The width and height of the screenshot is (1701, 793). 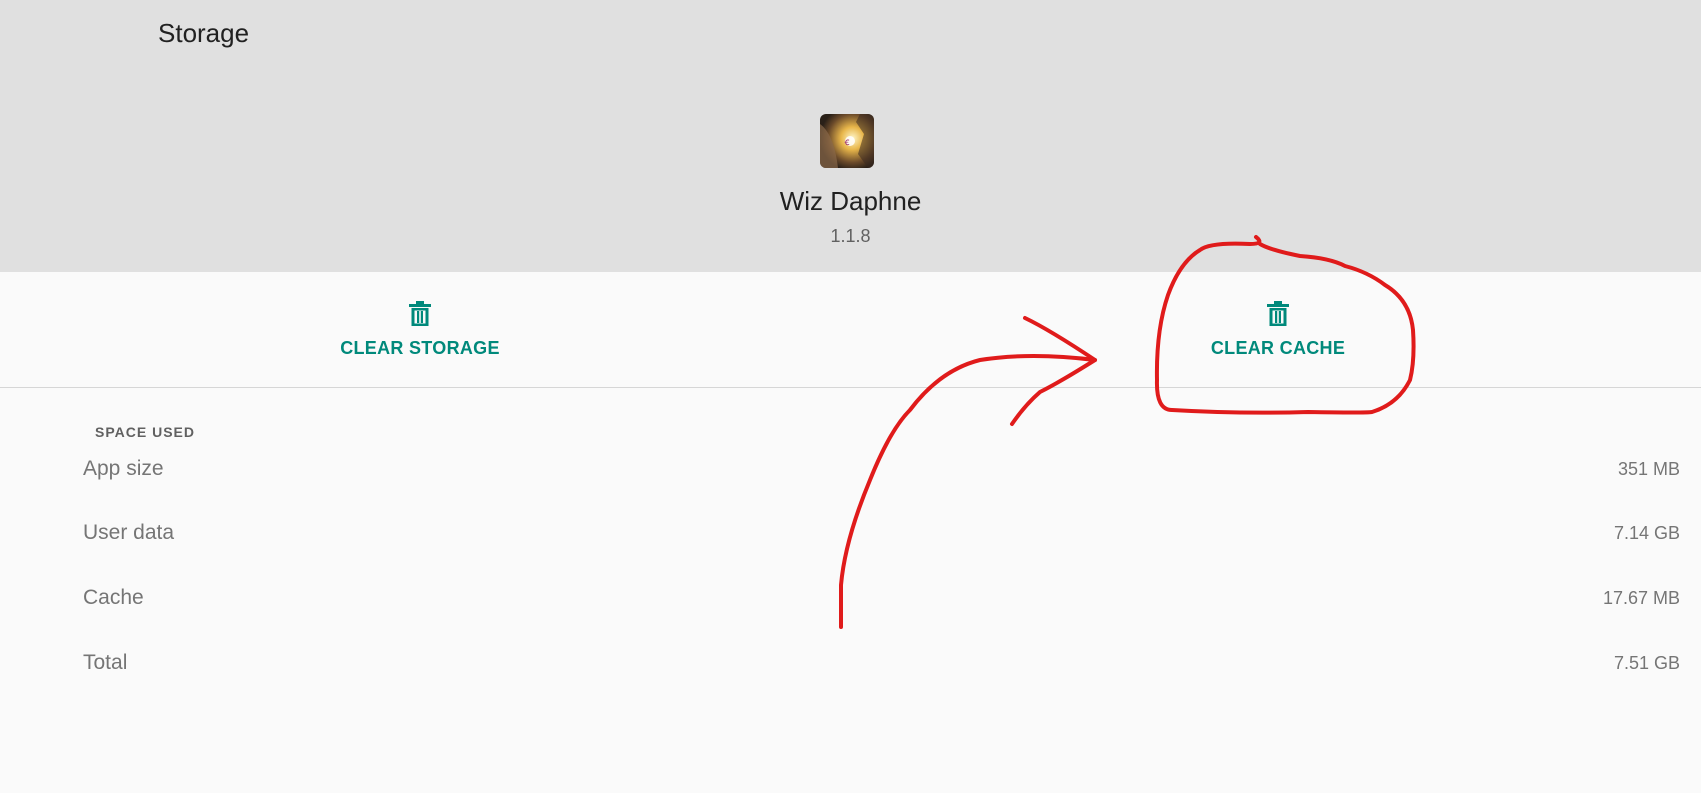 What do you see at coordinates (1646, 662) in the screenshot?
I see `row-value: 7.51 GB` at bounding box center [1646, 662].